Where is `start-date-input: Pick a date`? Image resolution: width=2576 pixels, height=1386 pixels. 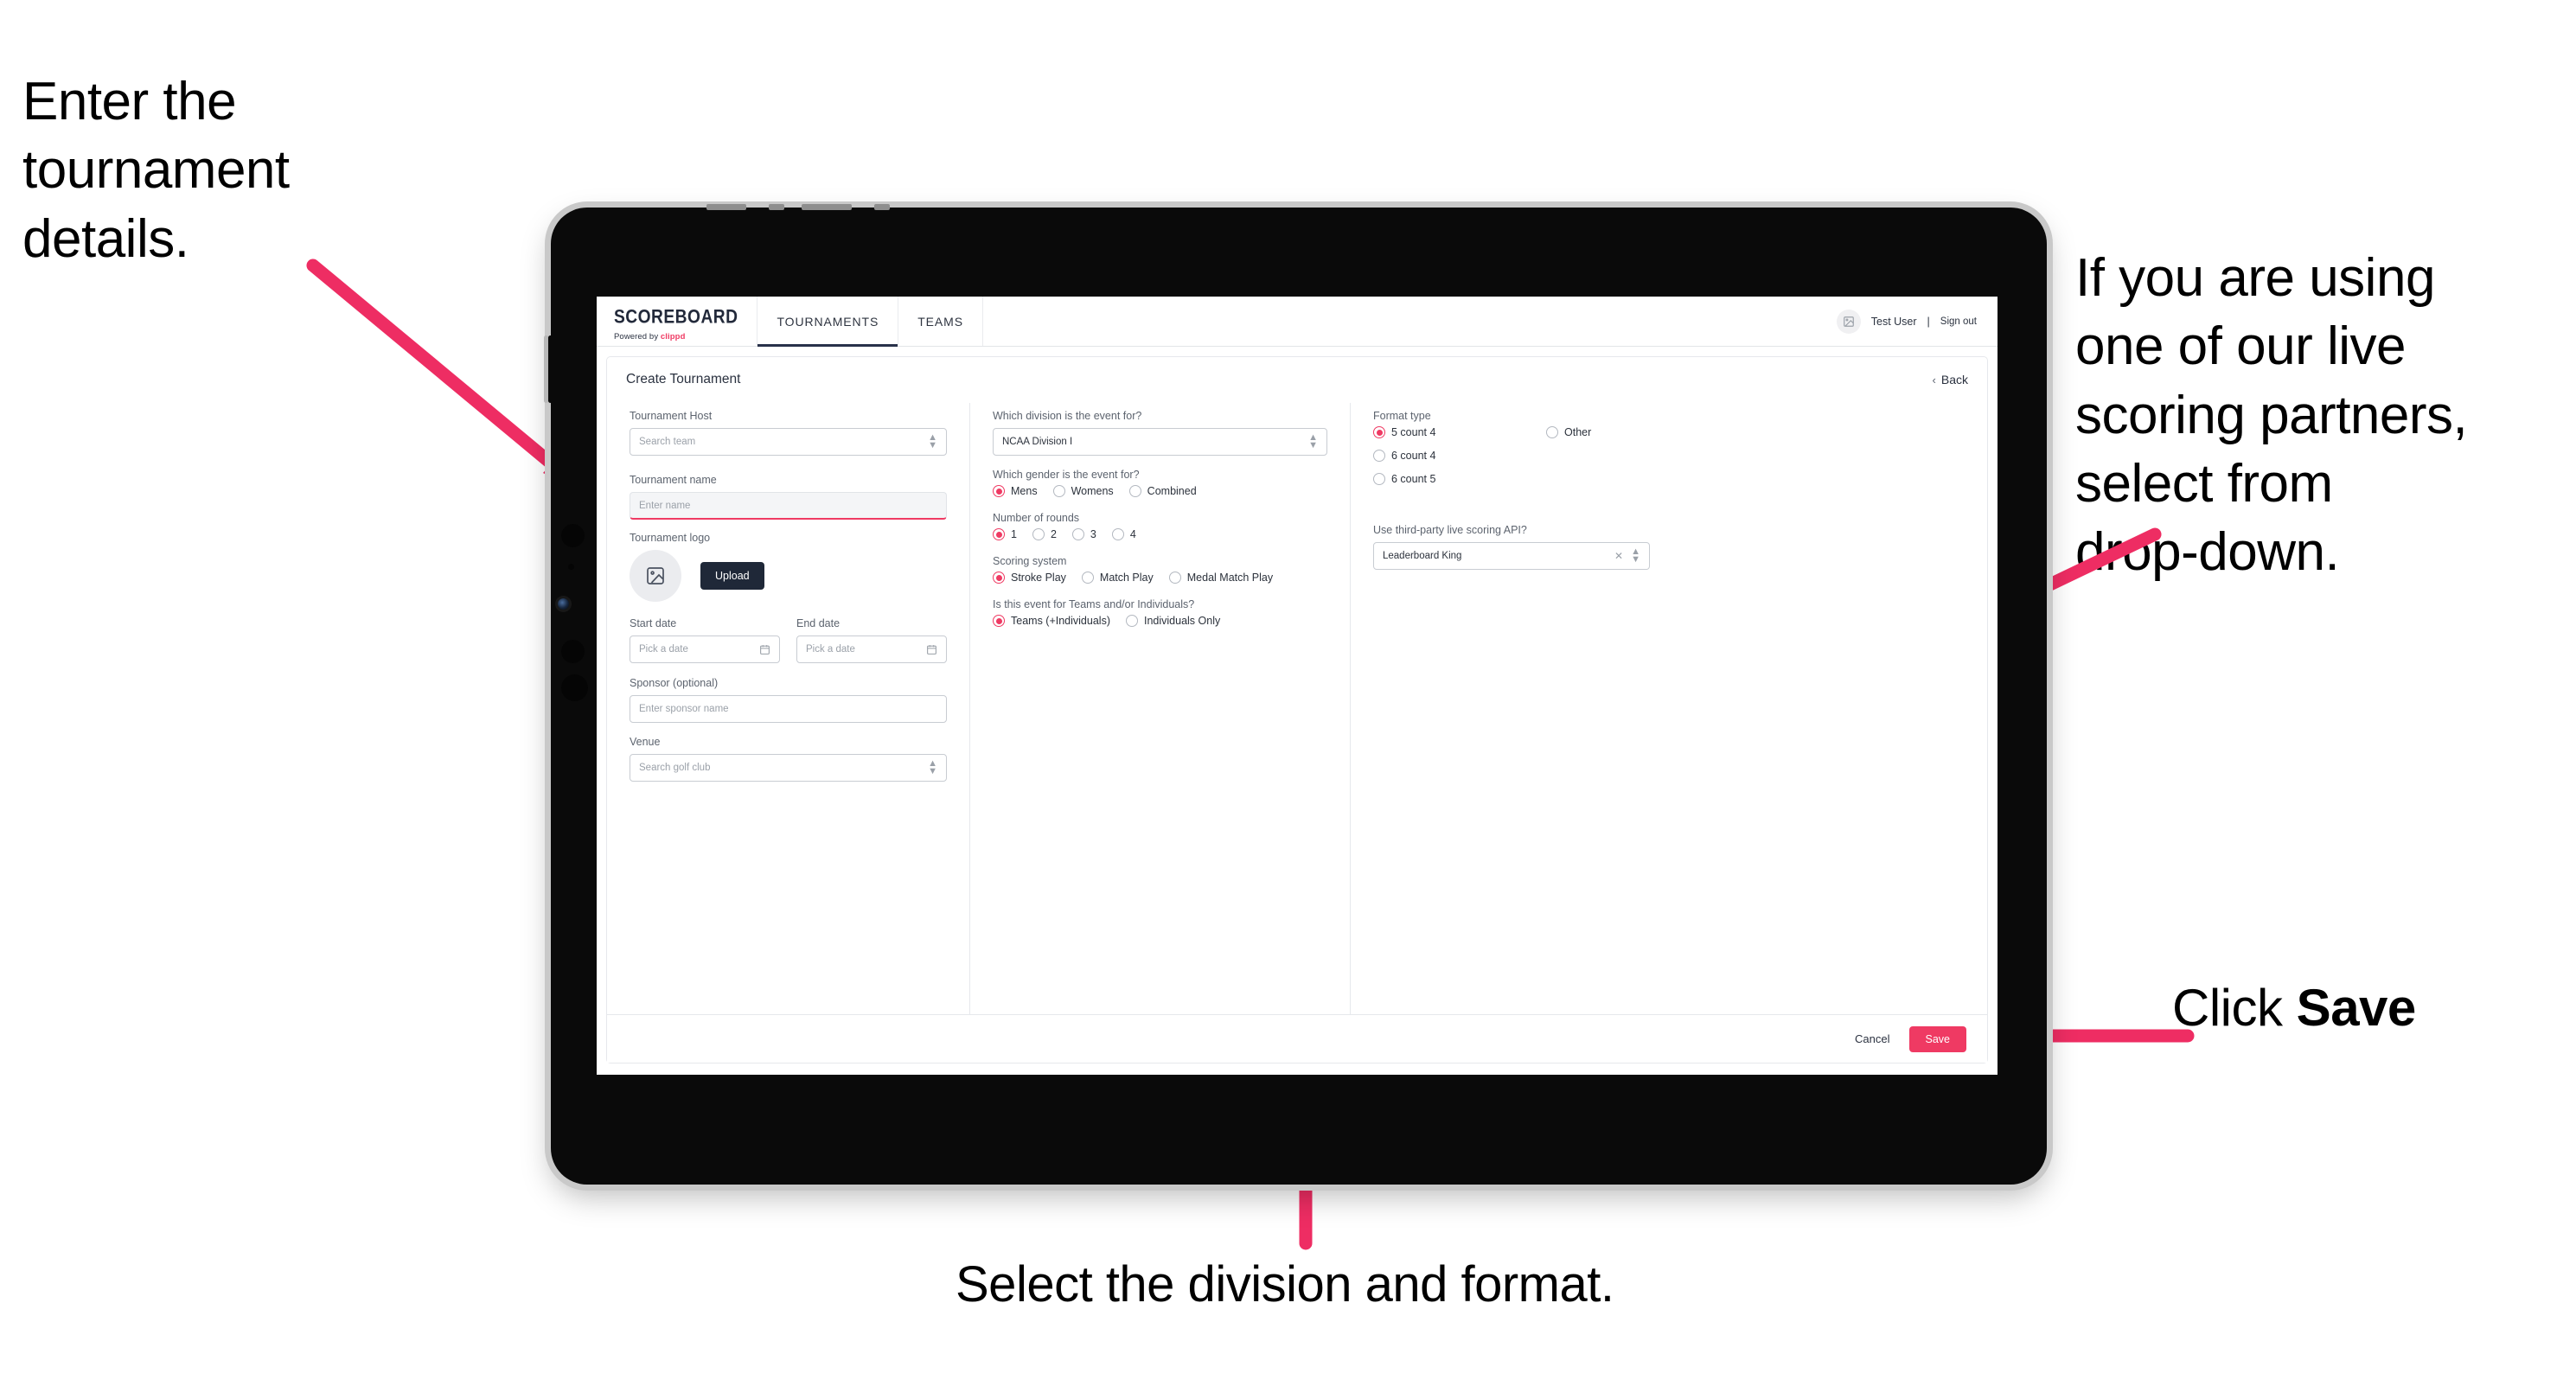
start-date-input: Pick a date is located at coordinates (705, 650).